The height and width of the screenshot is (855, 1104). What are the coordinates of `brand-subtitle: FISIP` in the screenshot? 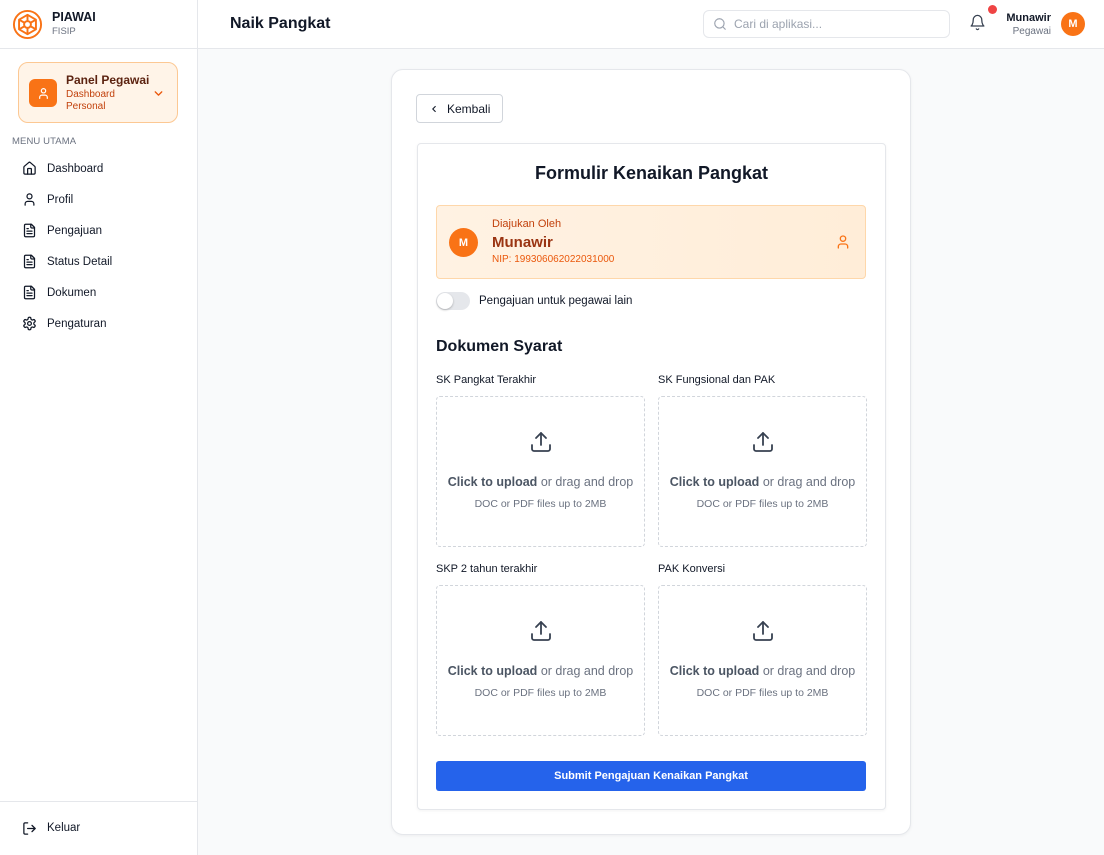 It's located at (64, 31).